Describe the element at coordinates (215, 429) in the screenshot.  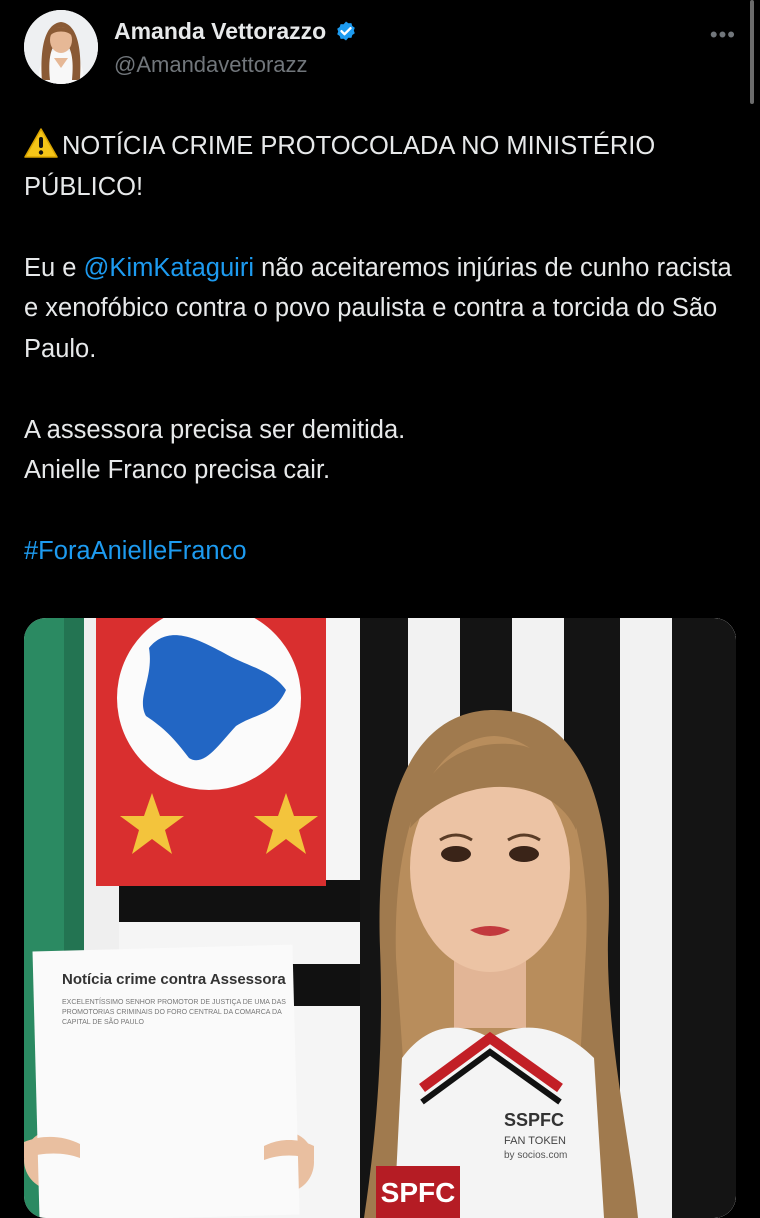
I see `tweet-line-demitida: A assessora precisa ser demitida.` at that location.